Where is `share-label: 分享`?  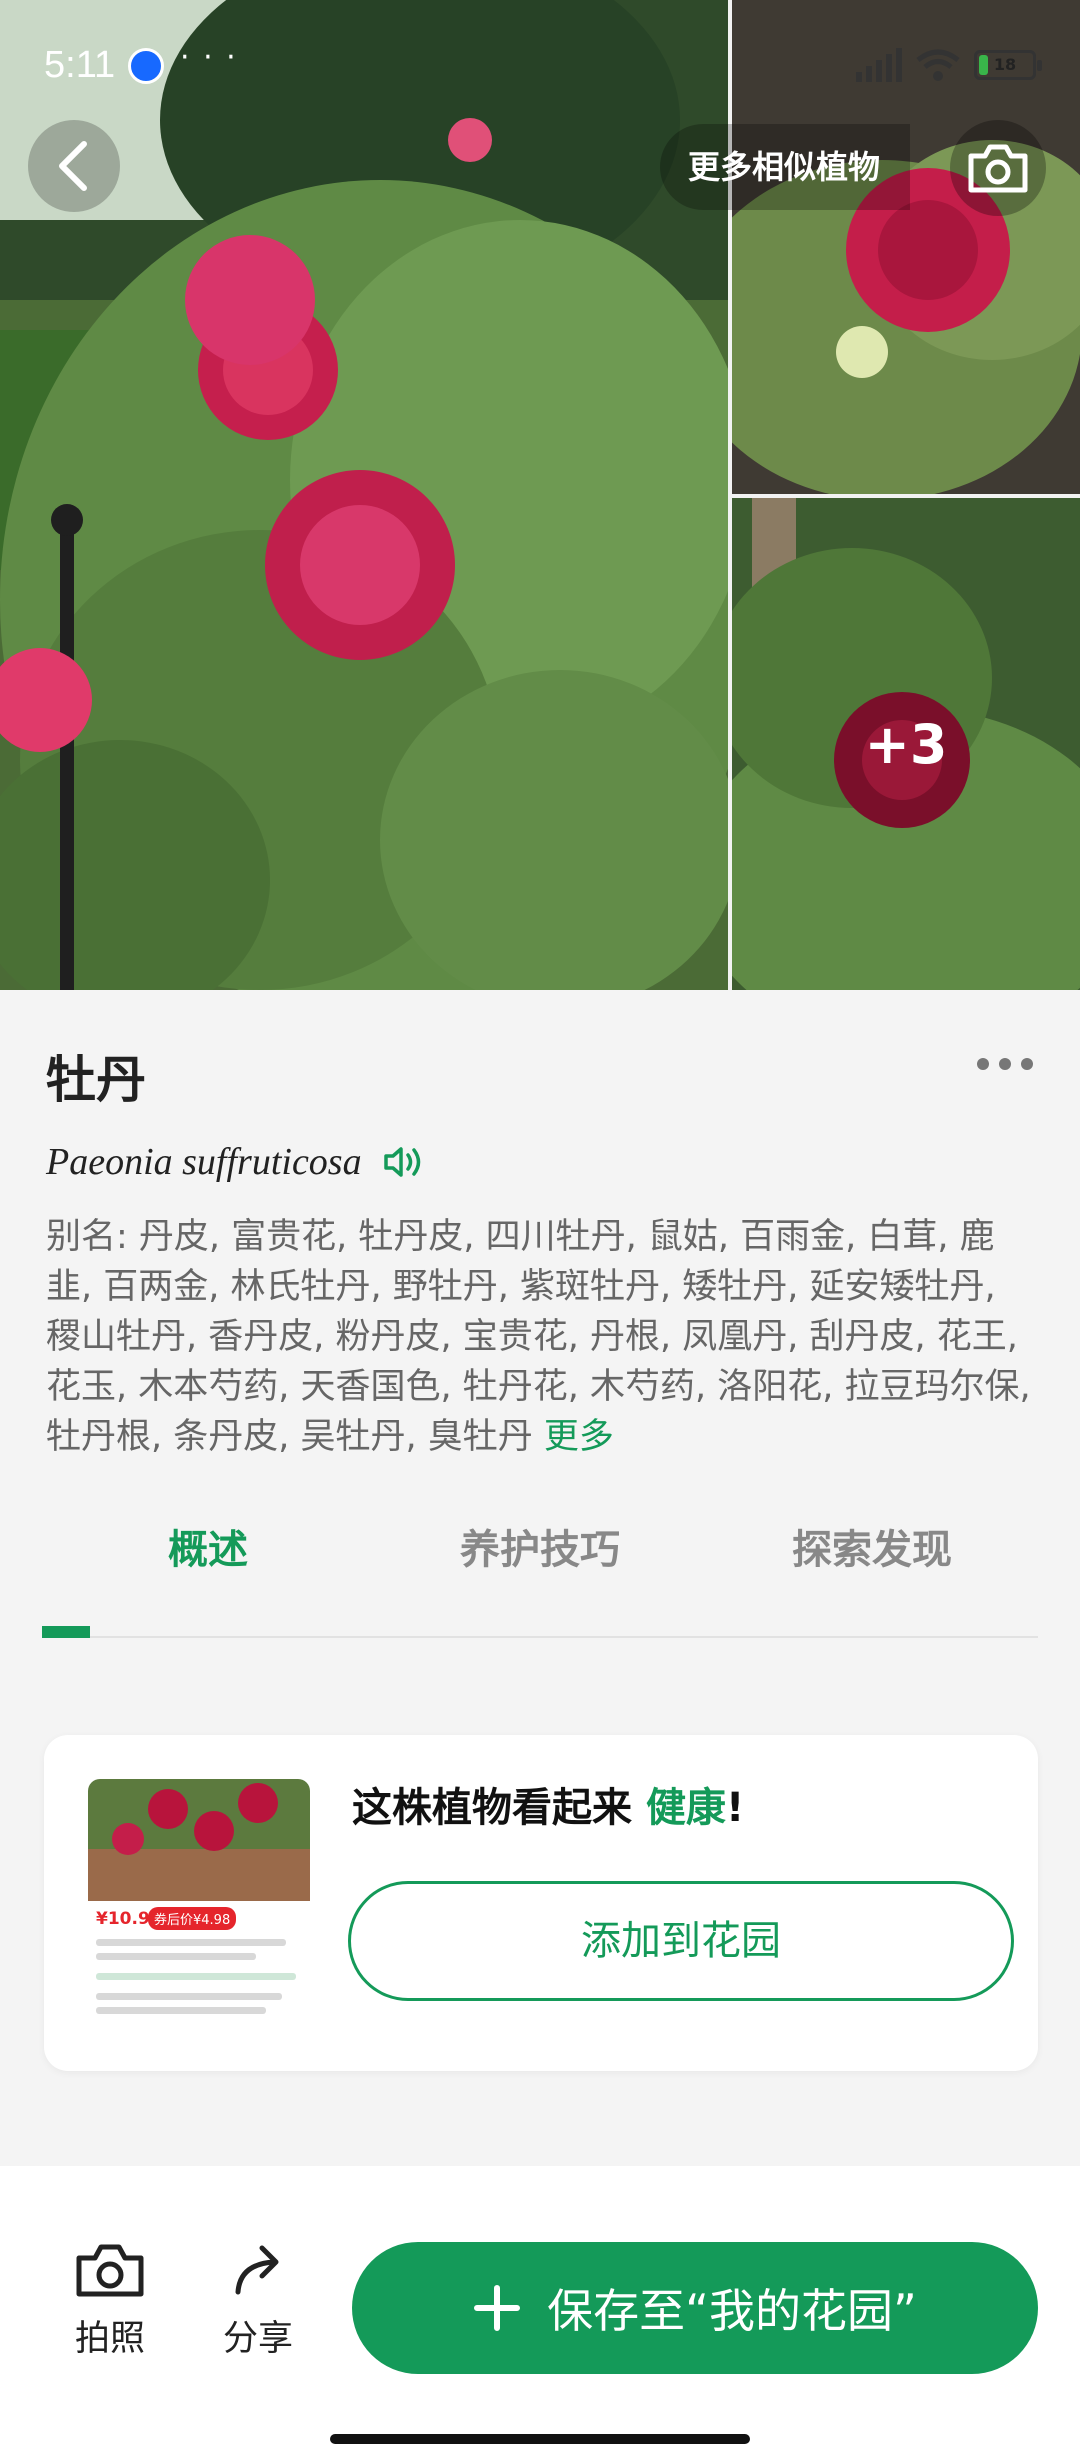 share-label: 分享 is located at coordinates (257, 2339).